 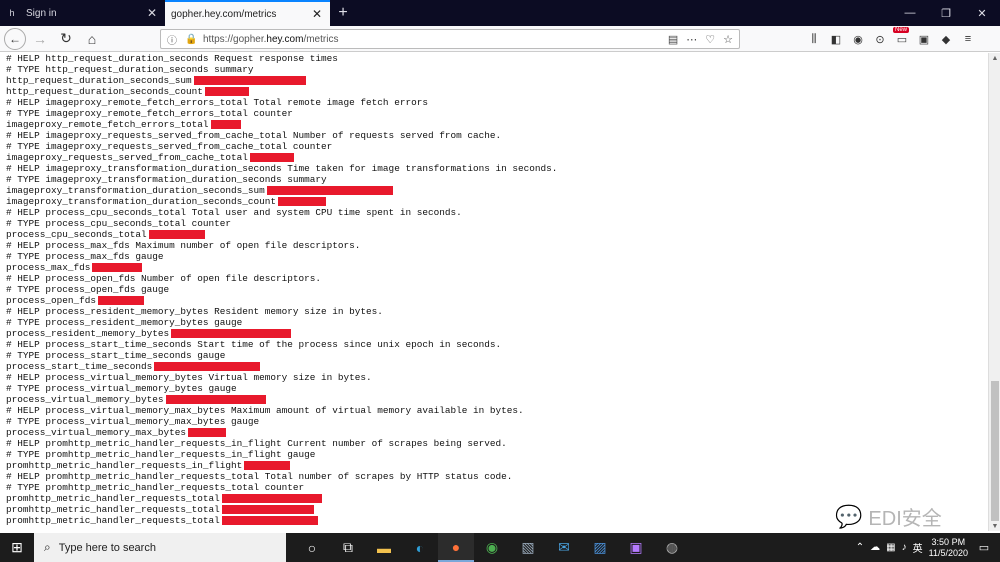 What do you see at coordinates (984, 548) in the screenshot?
I see `notification-icon: ▭` at bounding box center [984, 548].